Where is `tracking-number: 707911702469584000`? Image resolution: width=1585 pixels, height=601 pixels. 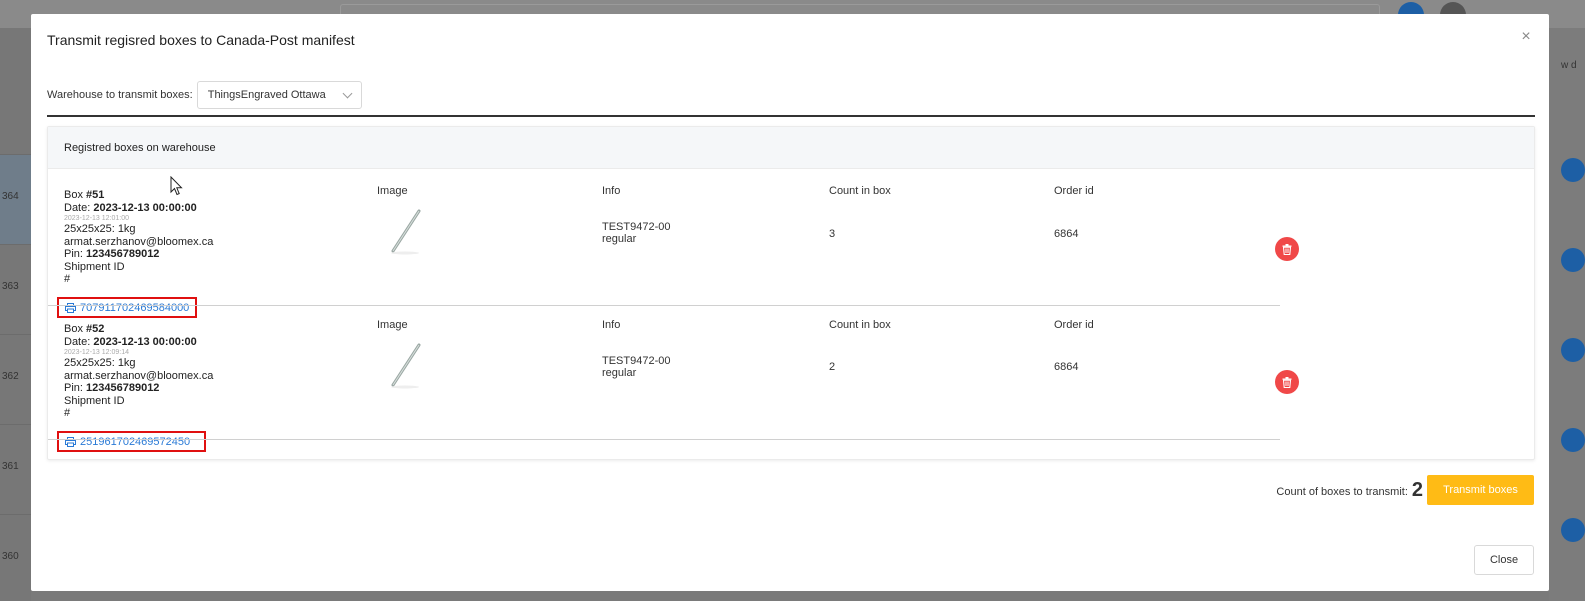
tracking-number: 707911702469584000 is located at coordinates (135, 307).